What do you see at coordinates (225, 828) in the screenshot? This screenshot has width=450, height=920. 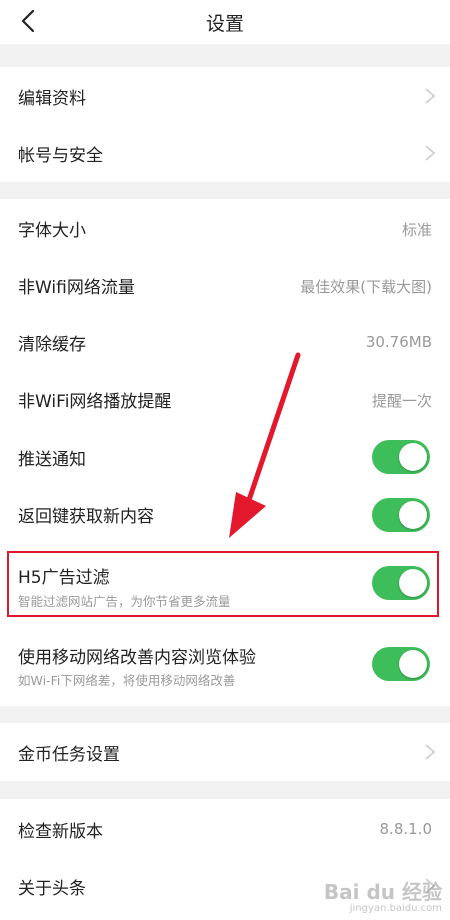 I see `check-update-row: 检查新版本 8.8.1.0` at bounding box center [225, 828].